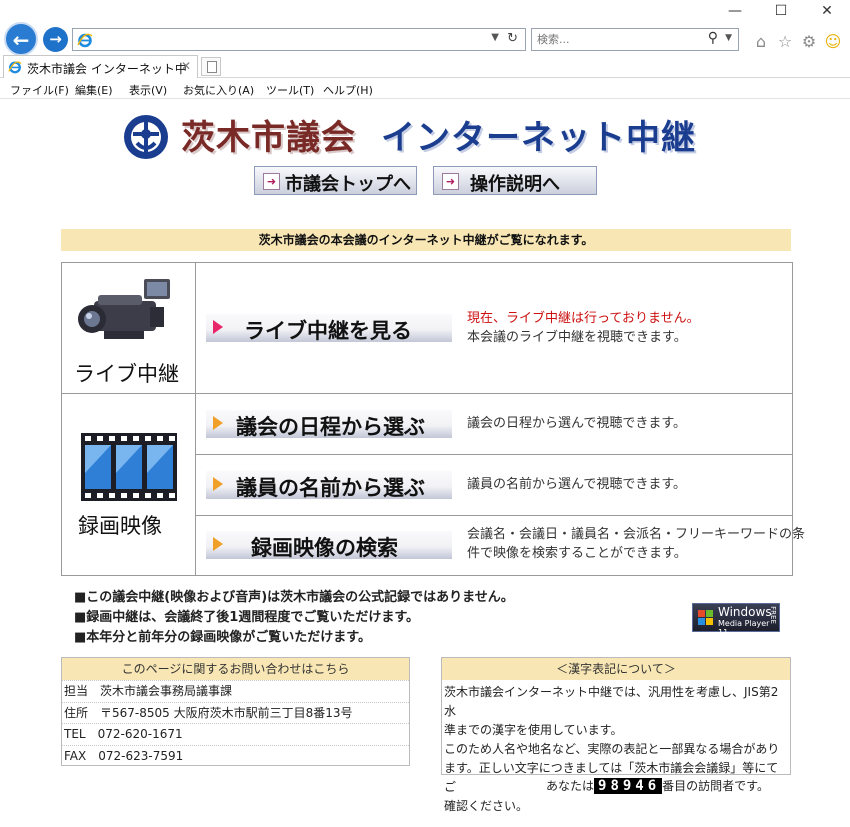 Image resolution: width=850 pixels, height=827 pixels. I want to click on address-dropdown-icon: ▼, so click(495, 37).